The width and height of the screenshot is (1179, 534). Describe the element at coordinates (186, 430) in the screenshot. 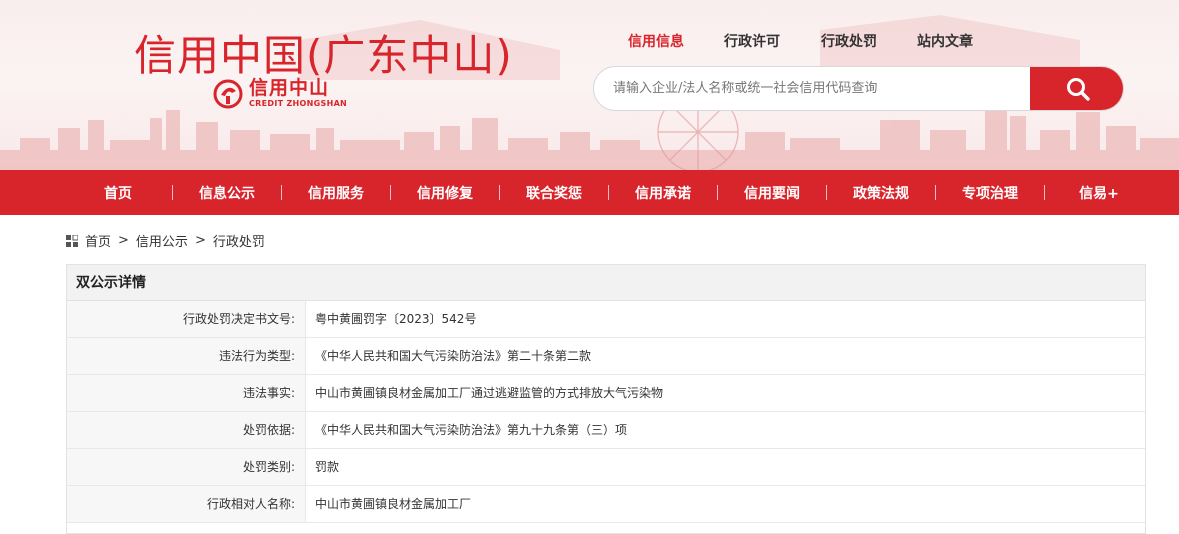

I see `detail-label: 处罚依据:` at that location.